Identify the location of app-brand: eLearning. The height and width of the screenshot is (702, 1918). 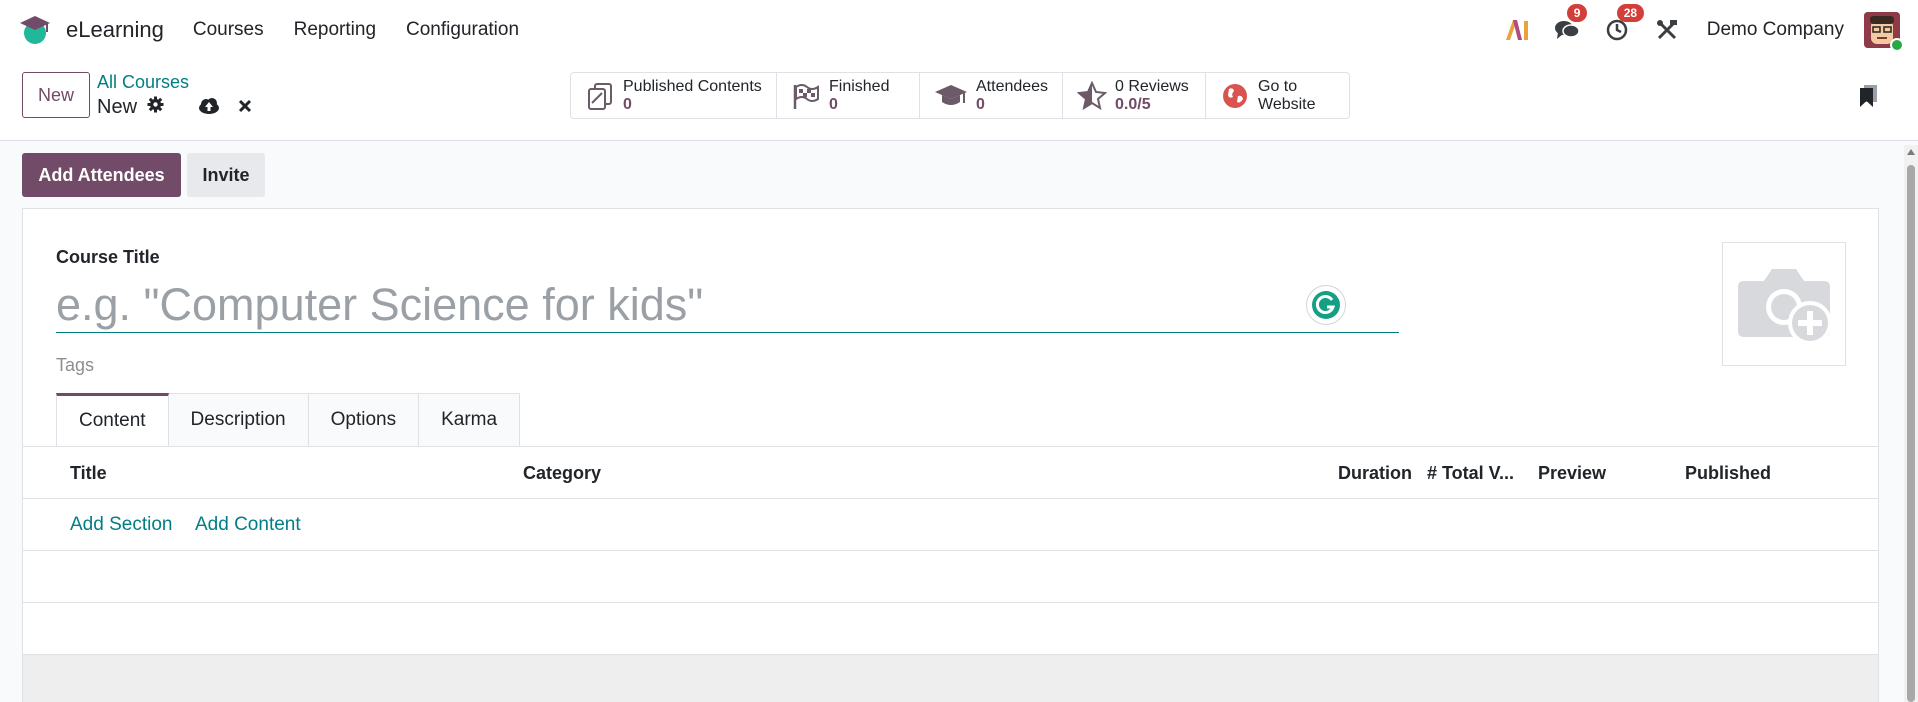
(91, 30).